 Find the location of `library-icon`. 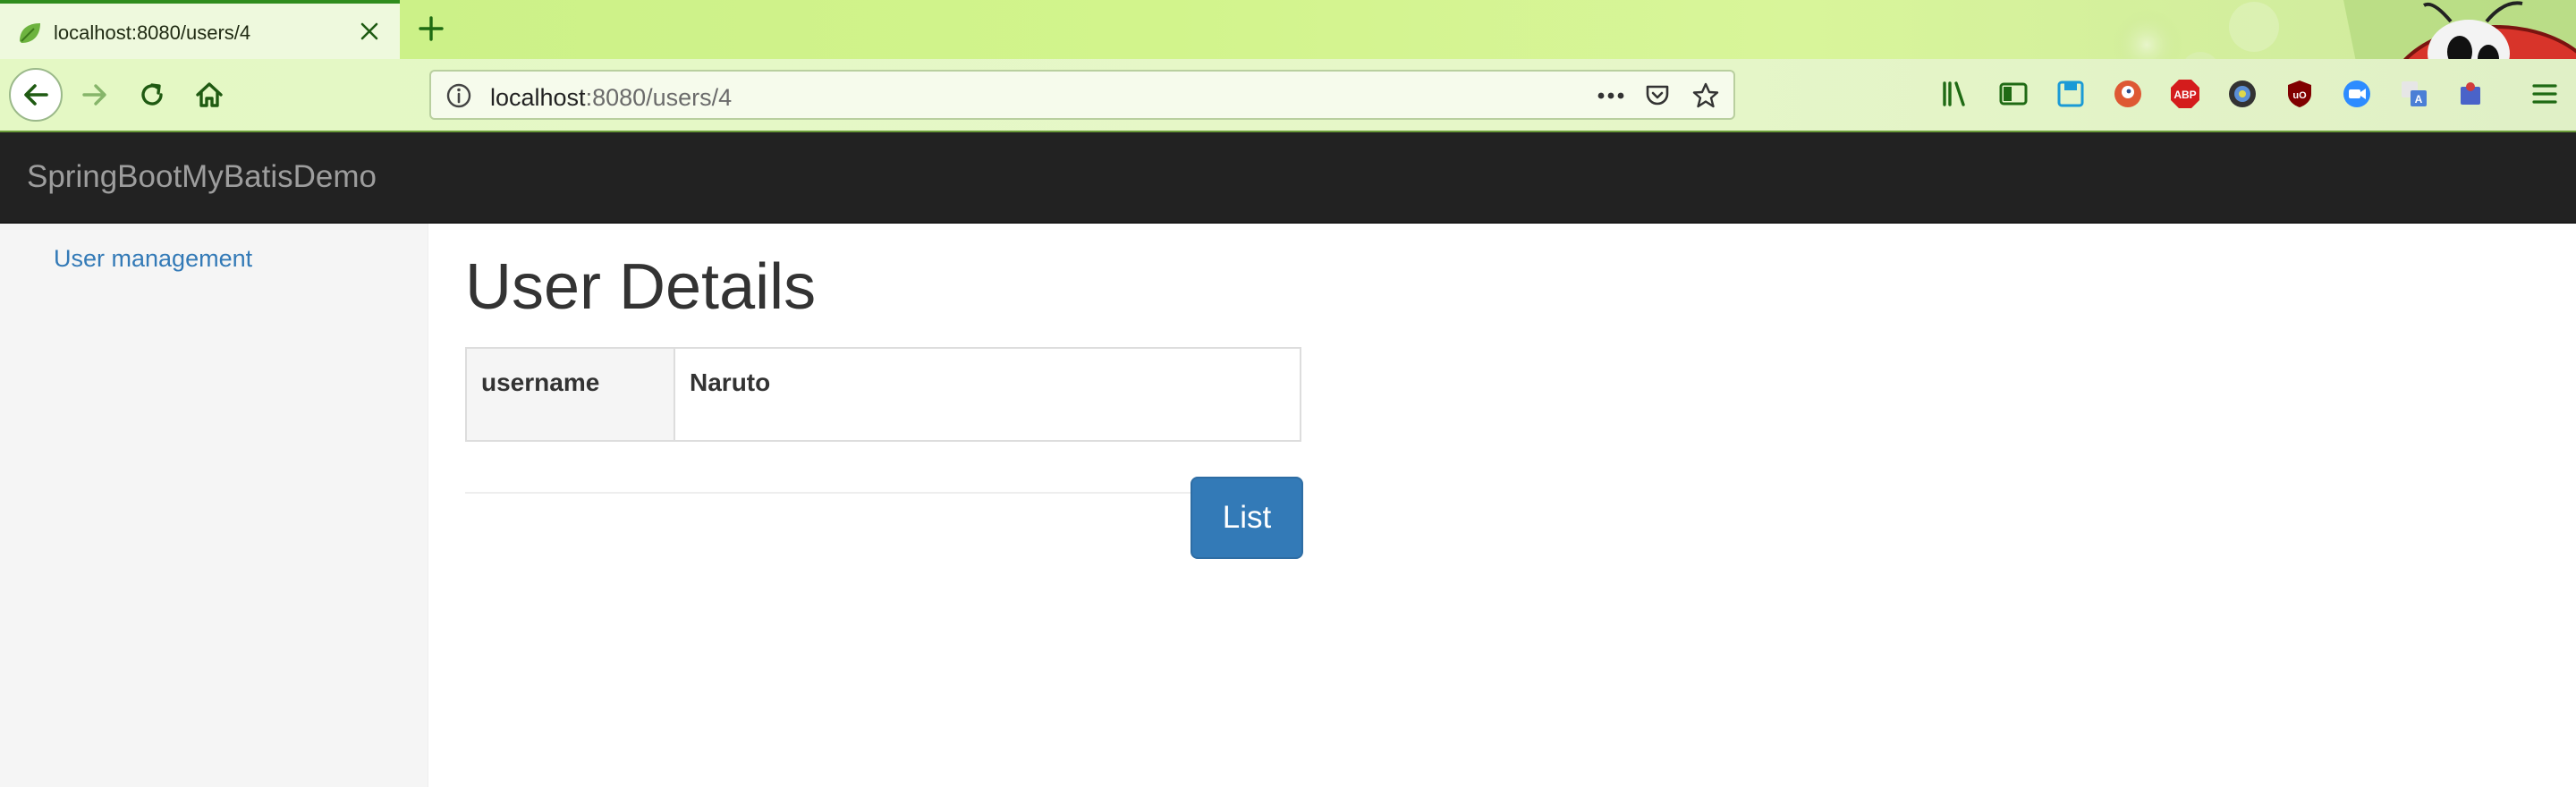

library-icon is located at coordinates (1956, 94).